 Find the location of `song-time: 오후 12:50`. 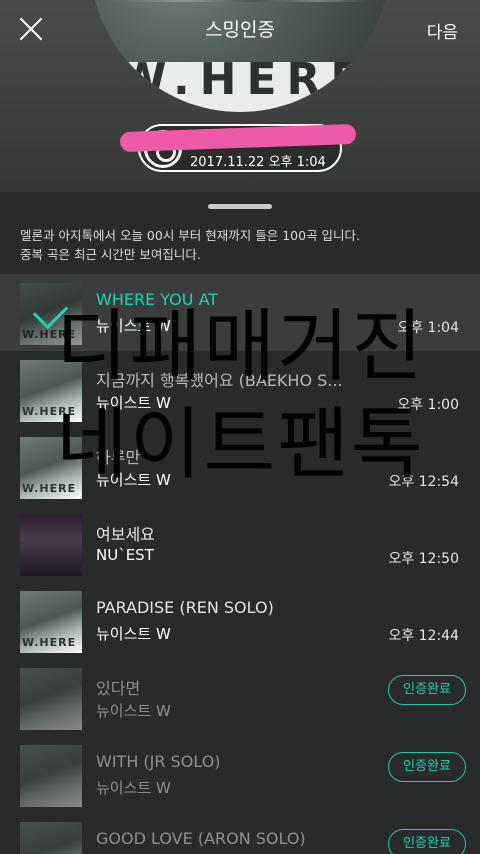

song-time: 오후 12:50 is located at coordinates (423, 559).